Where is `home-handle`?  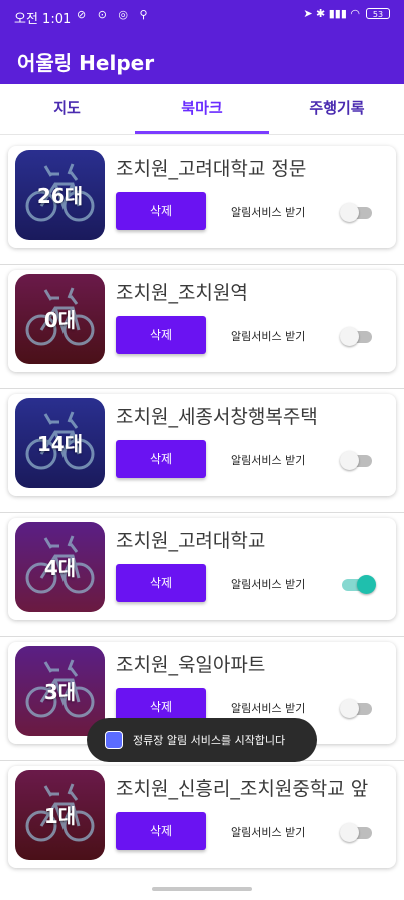 home-handle is located at coordinates (202, 889).